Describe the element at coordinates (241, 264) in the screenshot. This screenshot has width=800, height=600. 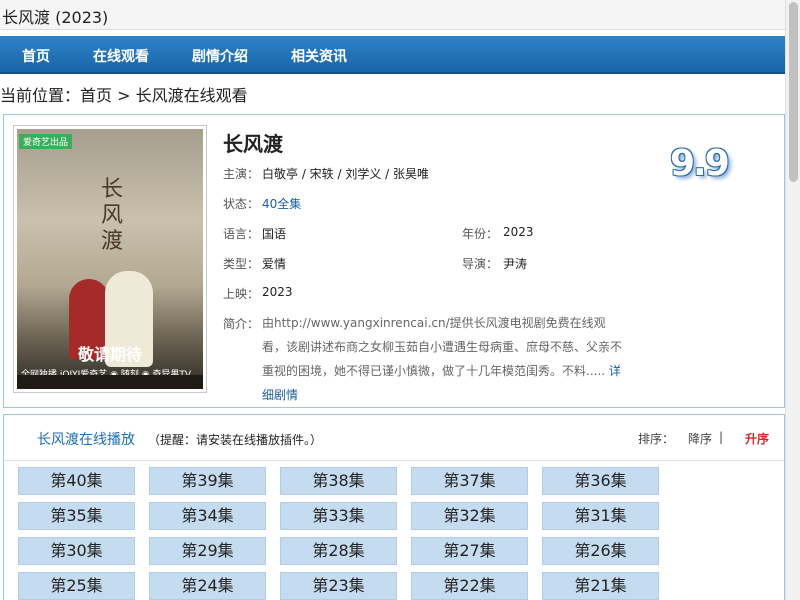
I see `genre-label: 类型：` at that location.